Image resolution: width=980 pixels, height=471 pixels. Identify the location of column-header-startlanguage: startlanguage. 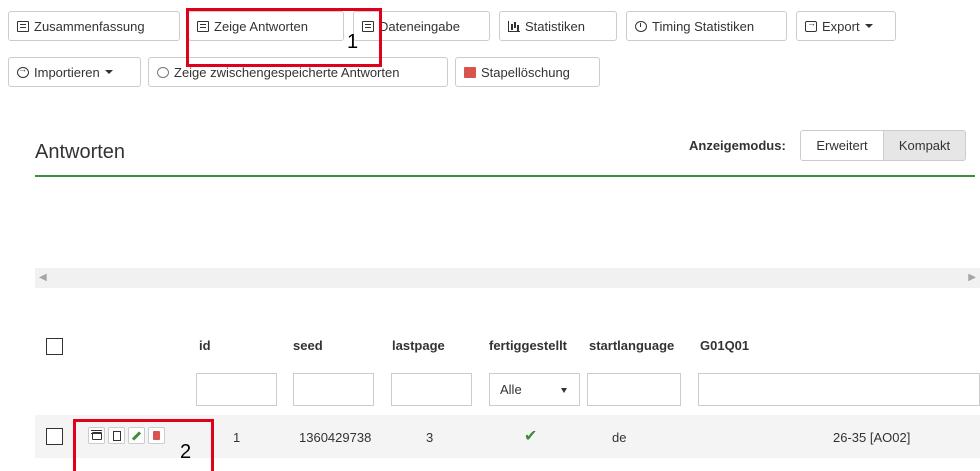
(631, 345).